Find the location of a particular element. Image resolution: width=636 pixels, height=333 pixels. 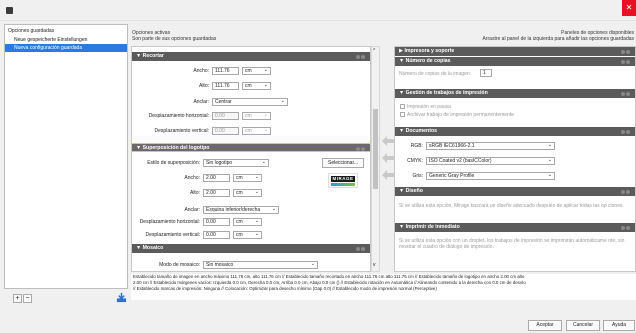

title-bar is located at coordinates (318, 10).